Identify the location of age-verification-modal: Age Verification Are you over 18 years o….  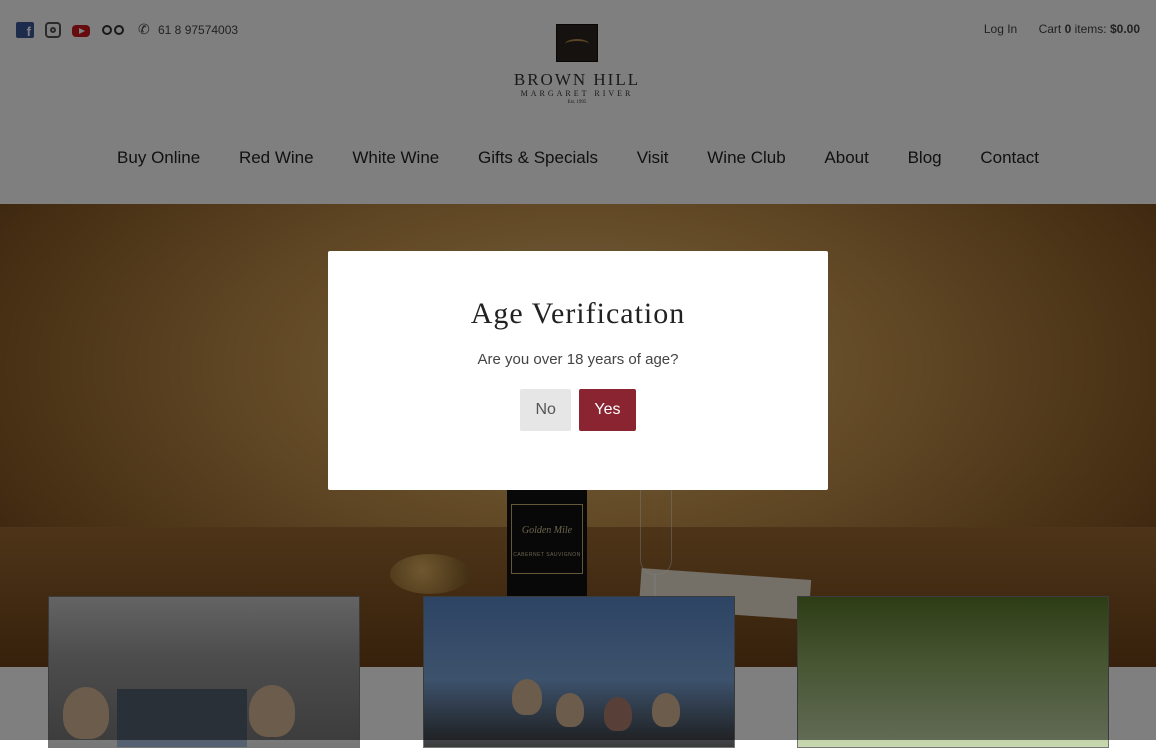
(578, 370).